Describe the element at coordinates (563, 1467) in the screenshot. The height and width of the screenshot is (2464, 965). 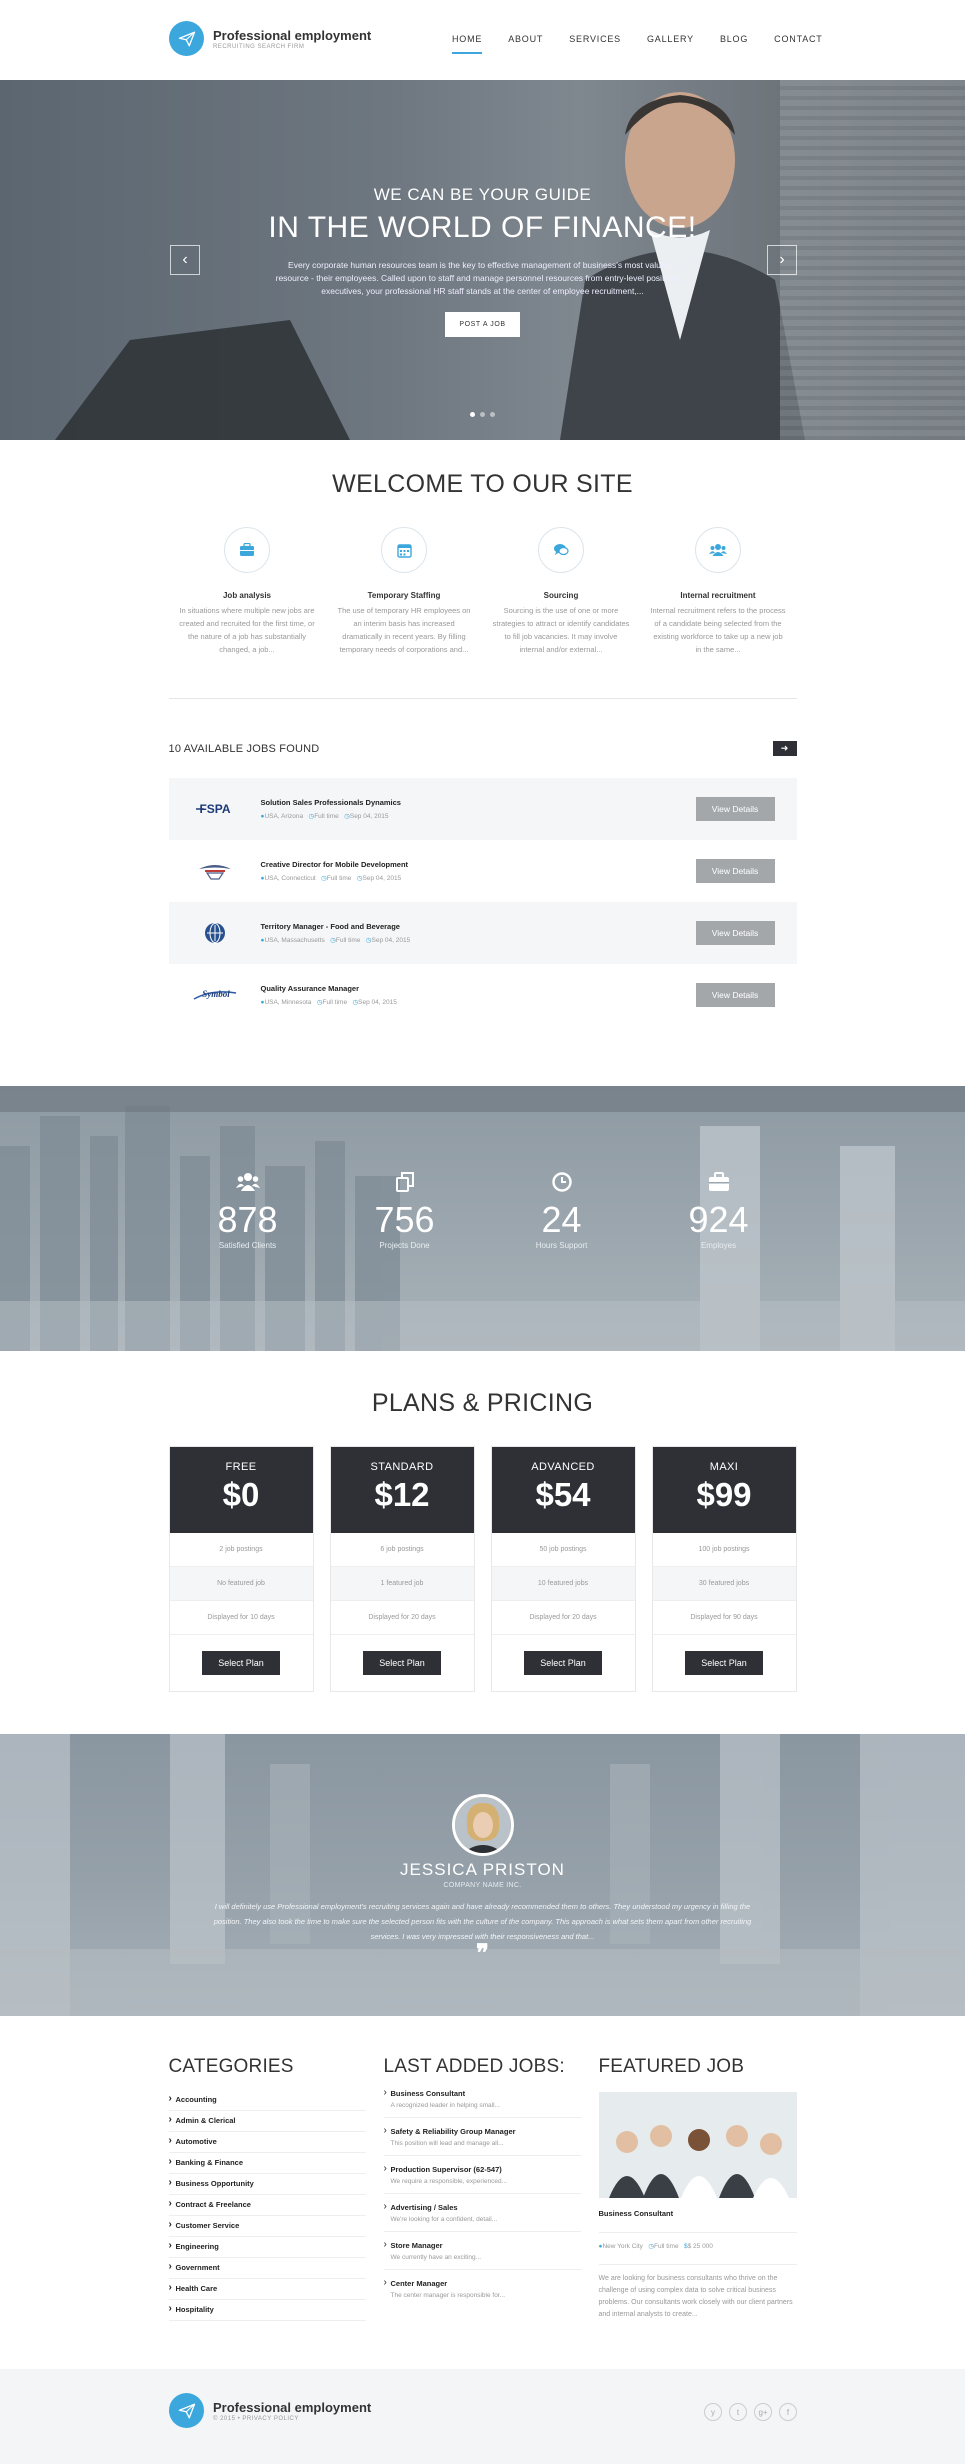
I see `plan-name: ADVANCED` at that location.